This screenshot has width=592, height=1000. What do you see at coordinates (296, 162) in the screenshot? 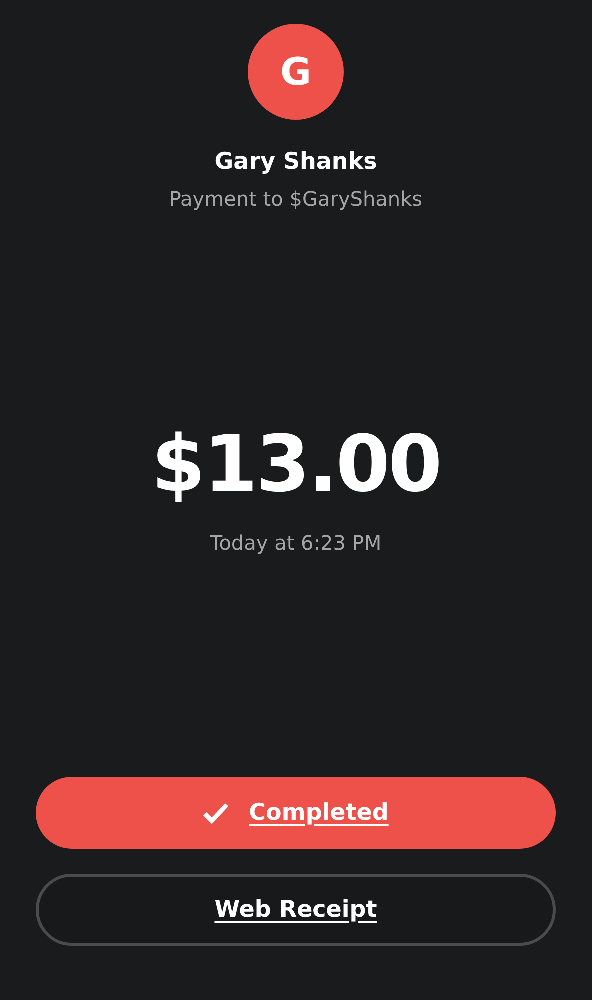
I see `recipient-name: Gary Shanks` at bounding box center [296, 162].